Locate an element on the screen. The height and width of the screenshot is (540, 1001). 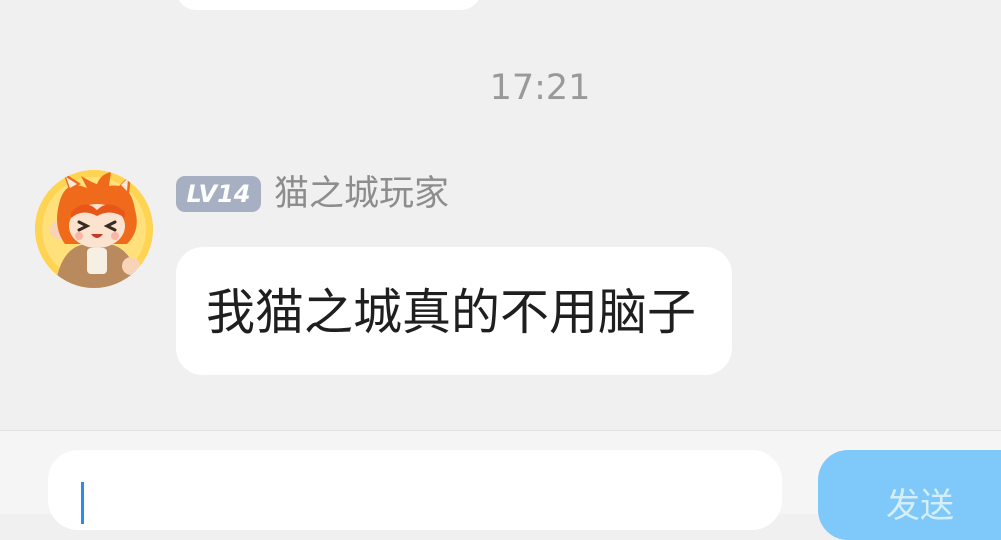
message-text: 我猫之城真的不用脑子 is located at coordinates (451, 312).